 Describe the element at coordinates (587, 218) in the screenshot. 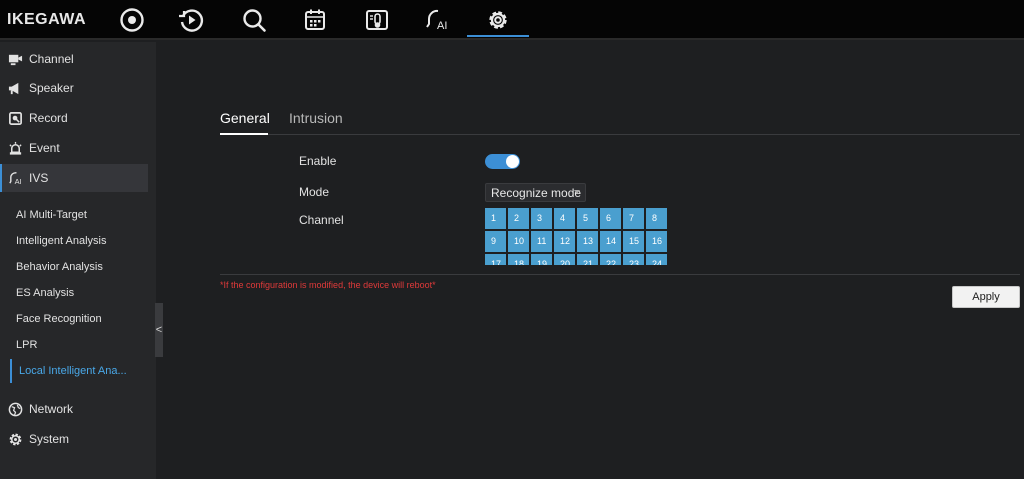

I see `channel-cell: 5` at that location.